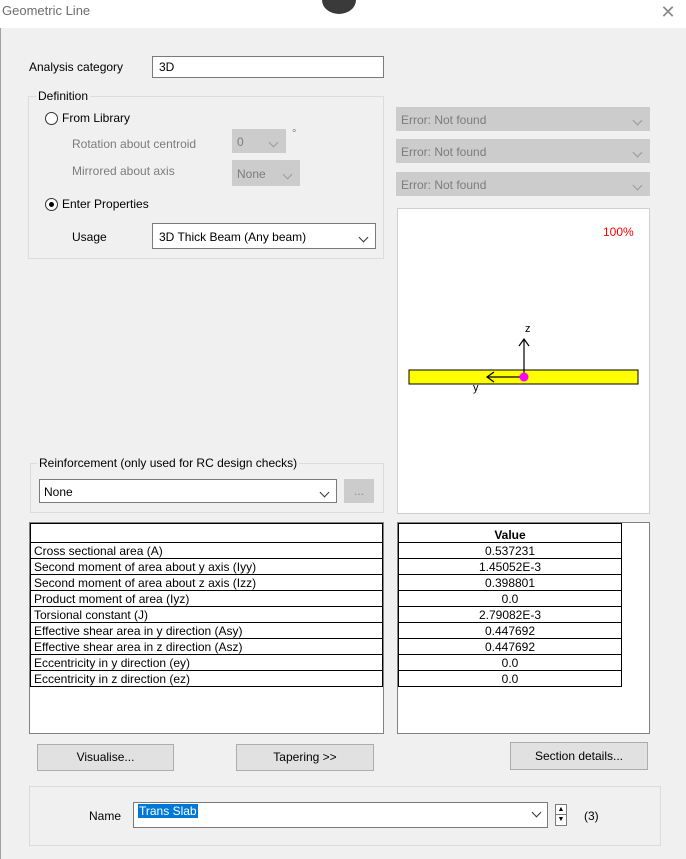  I want to click on mirrored-select: None, so click(266, 173).